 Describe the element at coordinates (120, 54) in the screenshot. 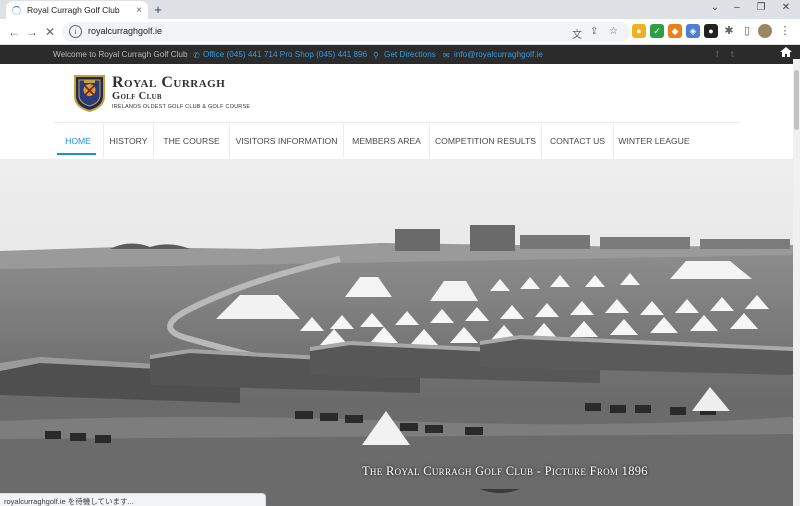

I see `welcome-text: Welcome to Royal Curragh Golf Club` at that location.